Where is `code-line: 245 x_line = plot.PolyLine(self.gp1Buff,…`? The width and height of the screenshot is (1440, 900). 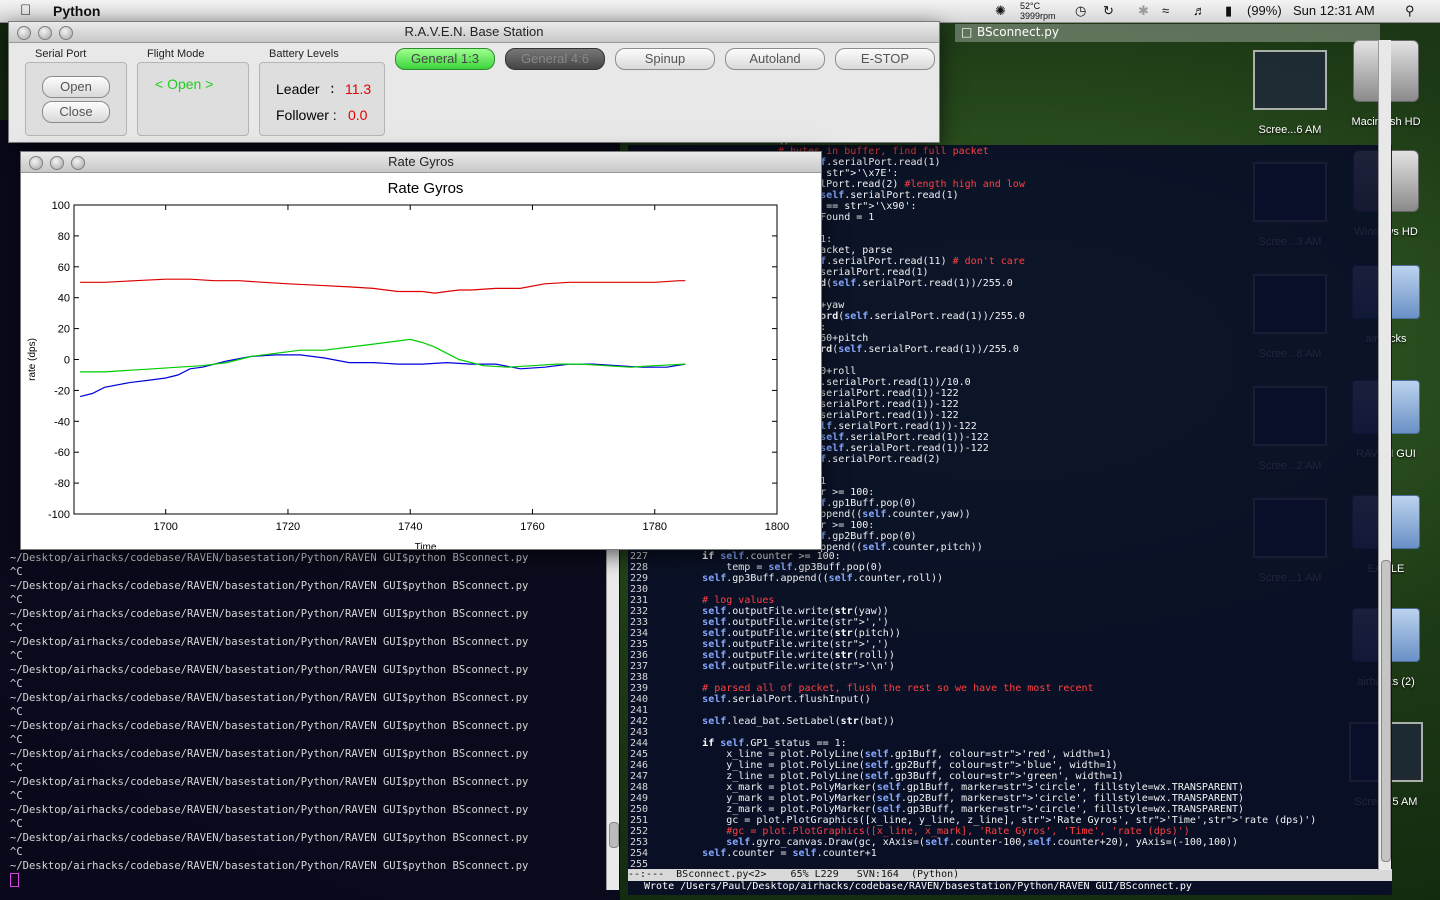
code-line: 245 x_line = plot.PolyLine(self.gp1Buff,… is located at coordinates (972, 754).